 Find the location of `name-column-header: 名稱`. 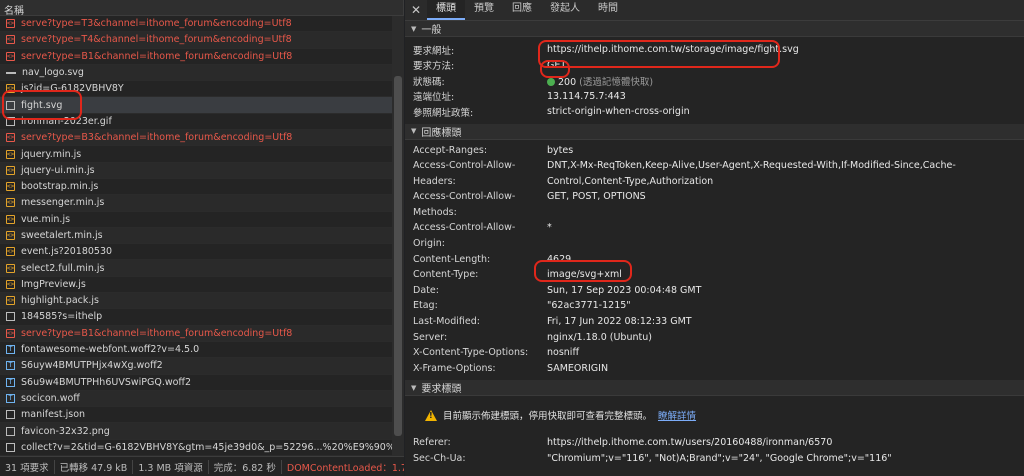

name-column-header: 名稱 is located at coordinates (201, 8).